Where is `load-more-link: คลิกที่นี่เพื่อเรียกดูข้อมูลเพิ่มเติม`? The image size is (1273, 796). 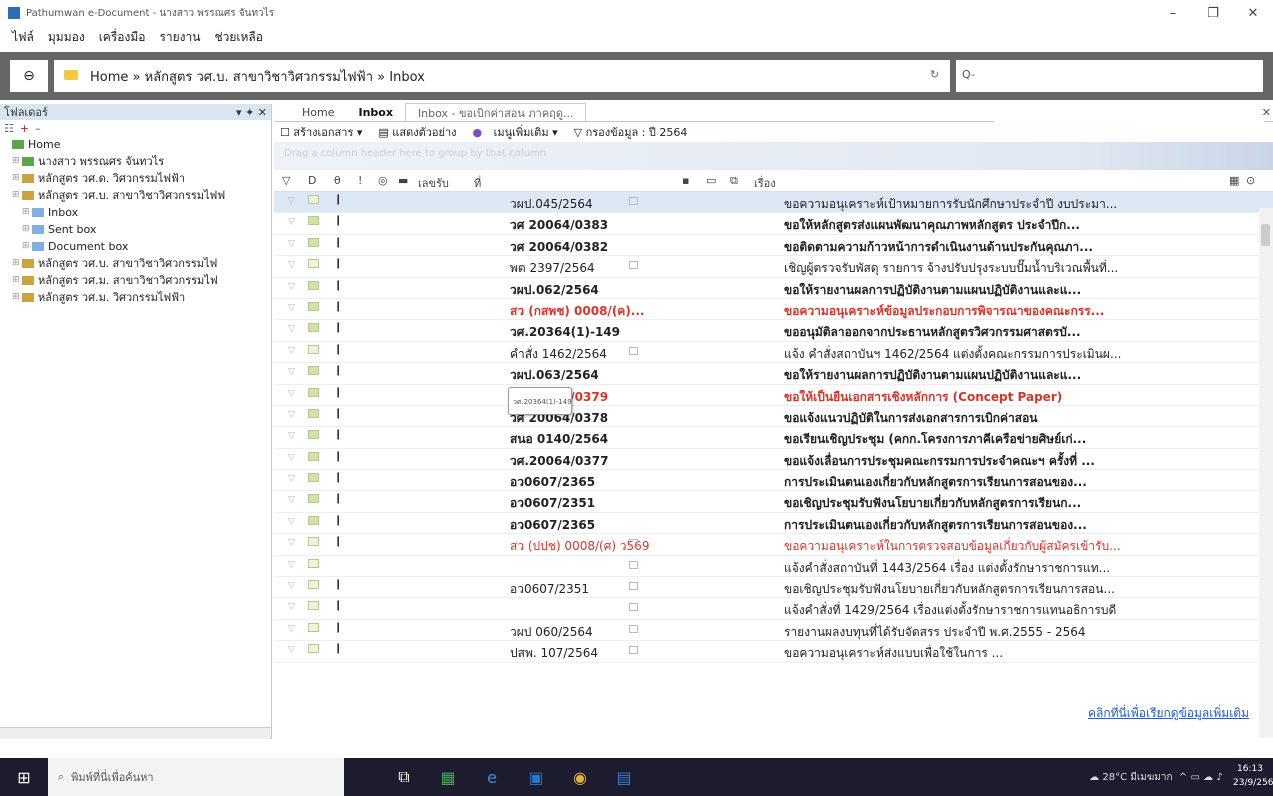 load-more-link: คลิกที่นี่เพื่อเรียกดูข้อมูลเพิ่มเติม is located at coordinates (1168, 713).